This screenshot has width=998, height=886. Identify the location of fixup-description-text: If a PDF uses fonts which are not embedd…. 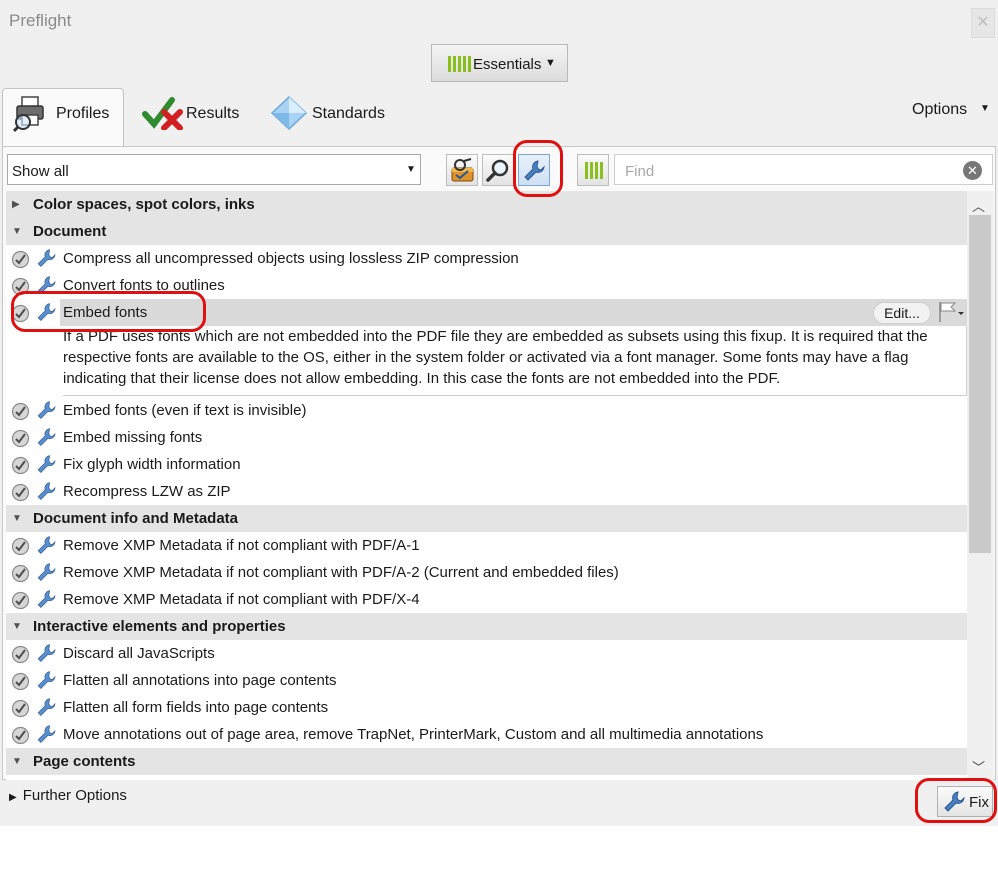
(495, 357).